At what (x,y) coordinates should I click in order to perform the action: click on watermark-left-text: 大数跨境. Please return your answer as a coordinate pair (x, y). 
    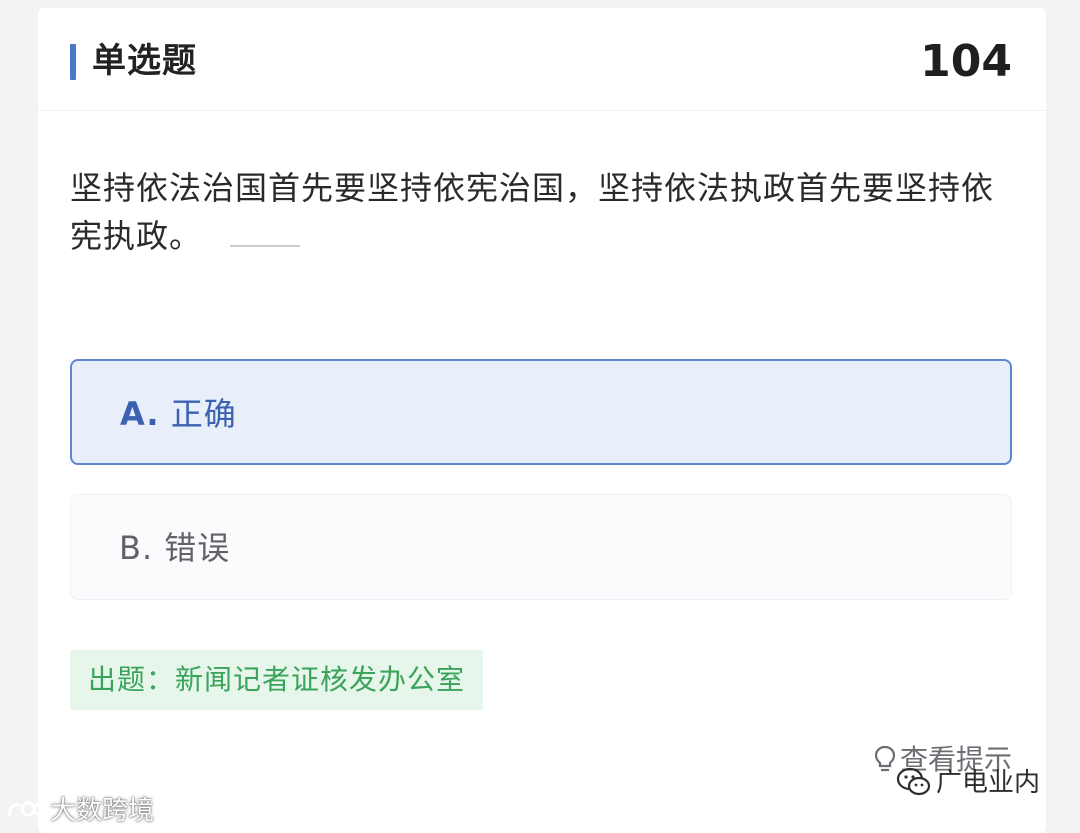
    Looking at the image, I should click on (102, 811).